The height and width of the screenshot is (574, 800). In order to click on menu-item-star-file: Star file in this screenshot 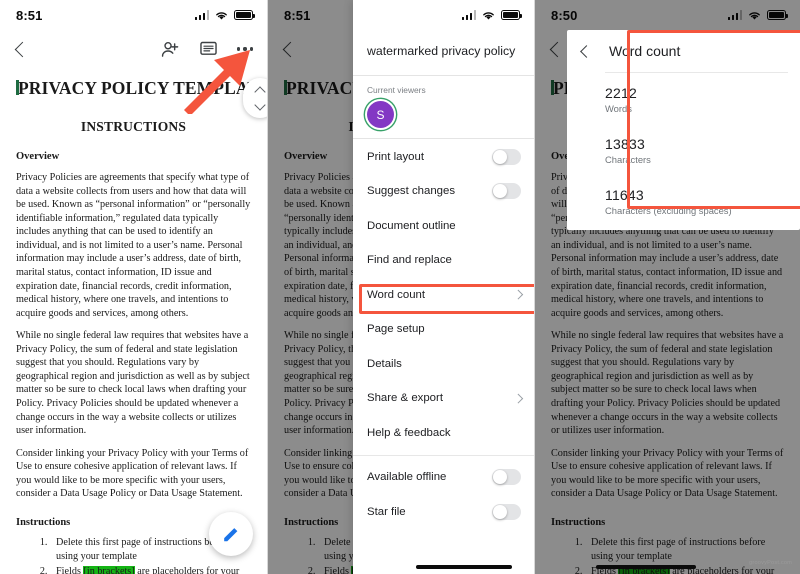, I will do `click(443, 511)`.